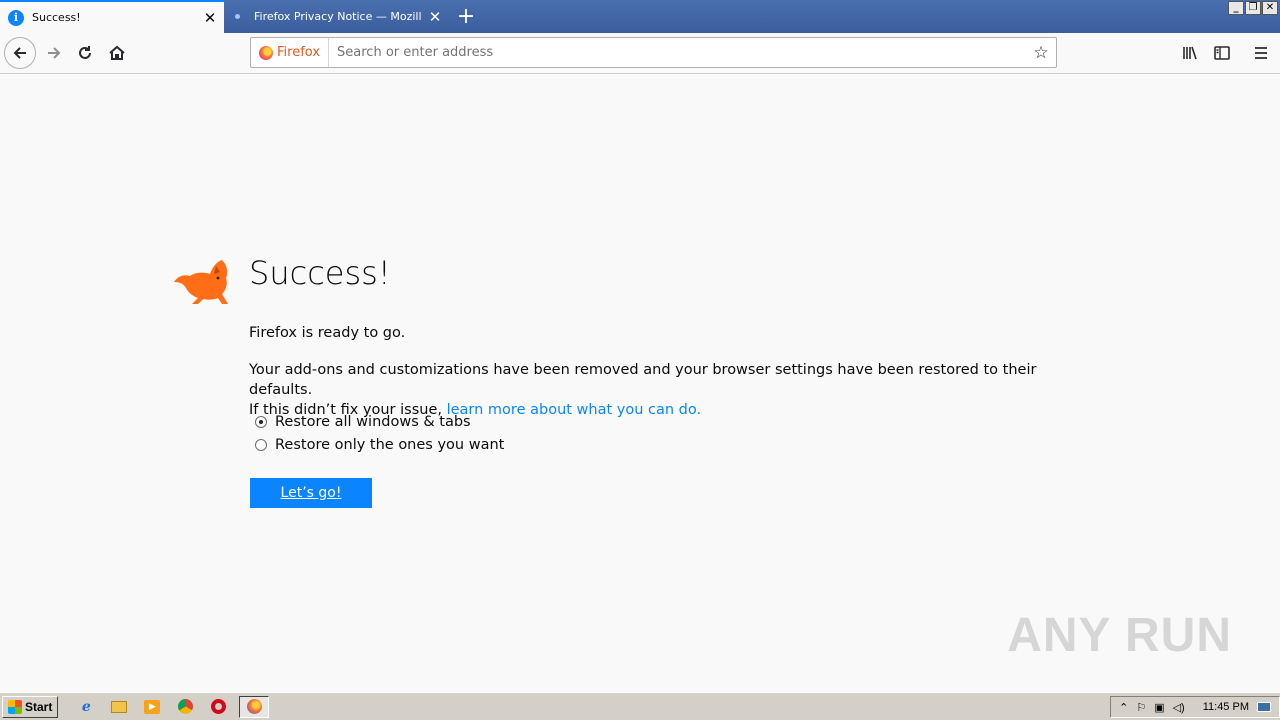 This screenshot has width=1280, height=720. I want to click on radio-label: Restore all windows & tabs, so click(373, 422).